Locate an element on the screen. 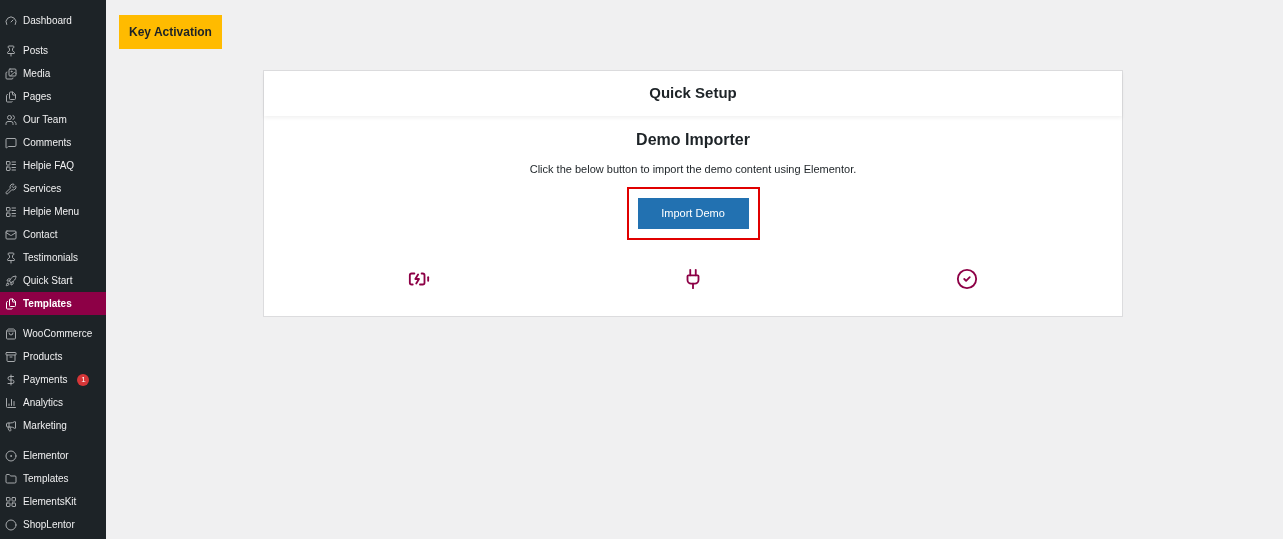 Image resolution: width=1283 pixels, height=539 pixels. bag-icon is located at coordinates (11, 333).